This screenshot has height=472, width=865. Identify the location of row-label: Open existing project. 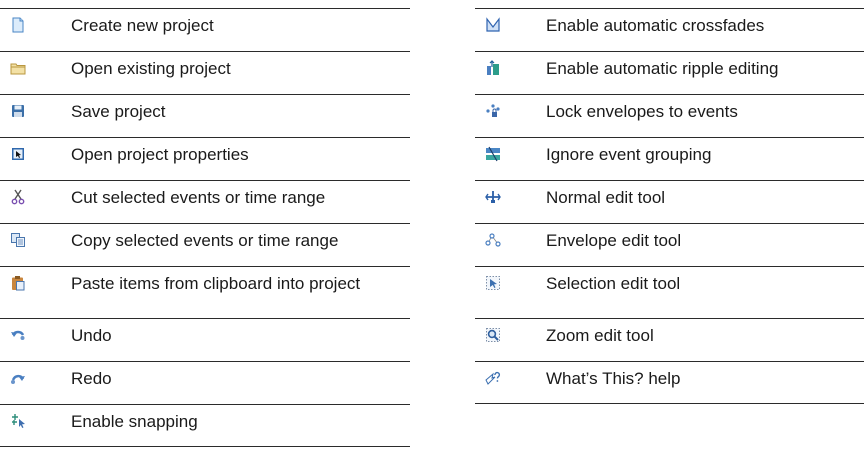
(151, 68).